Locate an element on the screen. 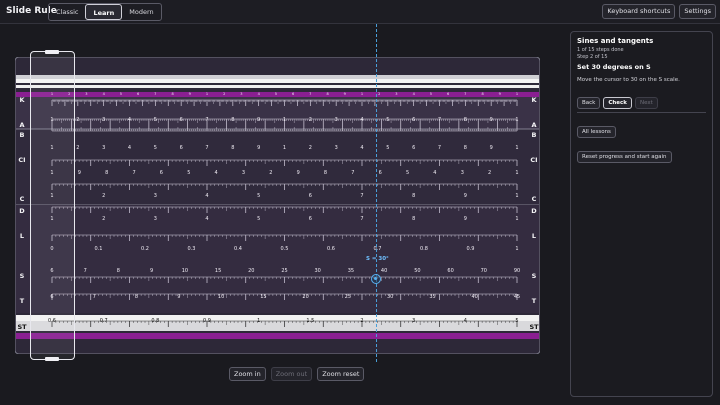 This screenshot has height=405, width=720. all-lessons-row: All lessons is located at coordinates (641, 128).